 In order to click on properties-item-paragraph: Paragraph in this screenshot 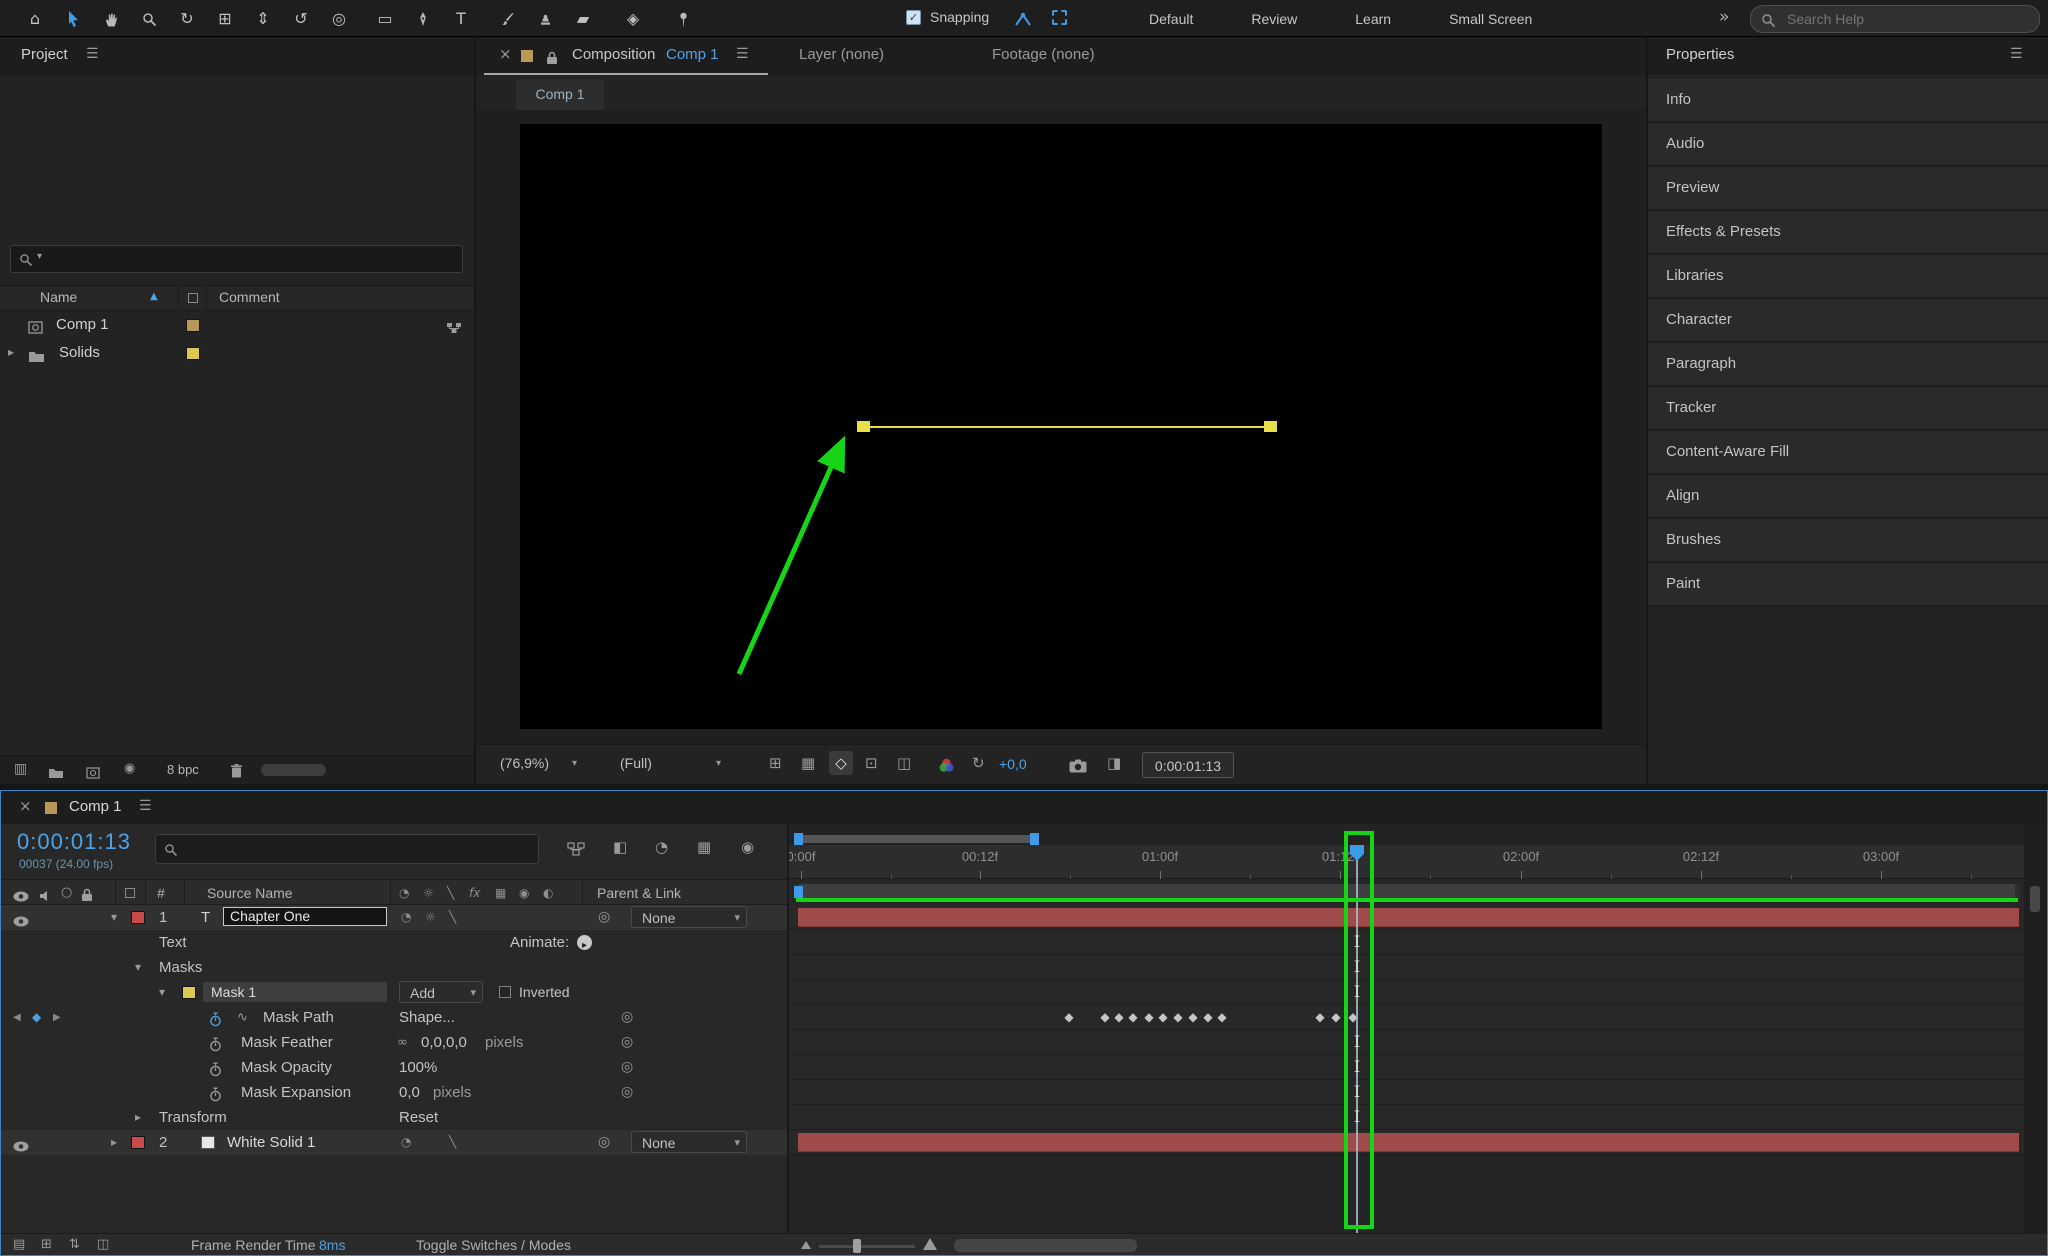, I will do `click(1848, 365)`.